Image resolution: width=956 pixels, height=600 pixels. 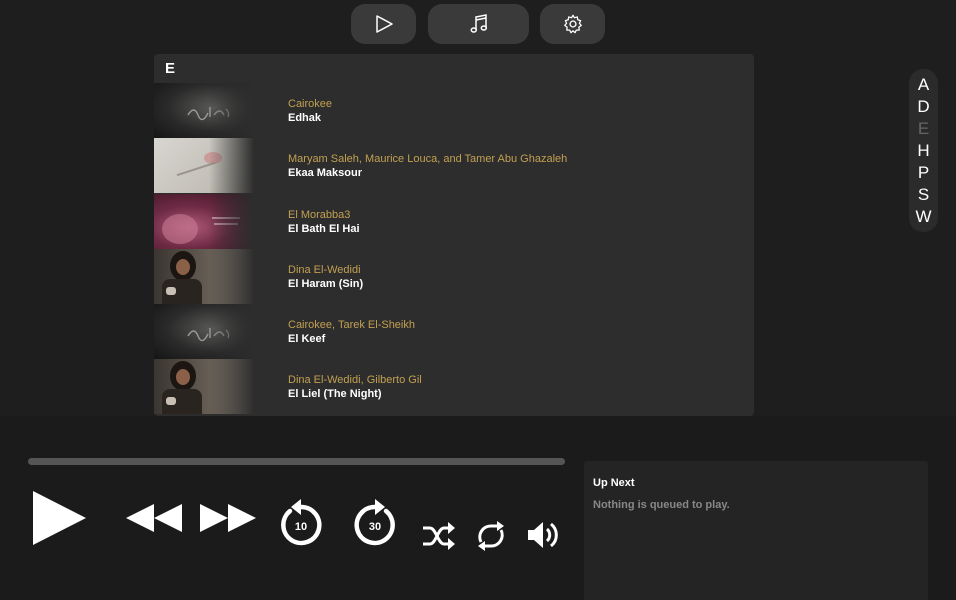 What do you see at coordinates (307, 339) in the screenshot?
I see `track-title: El Keef` at bounding box center [307, 339].